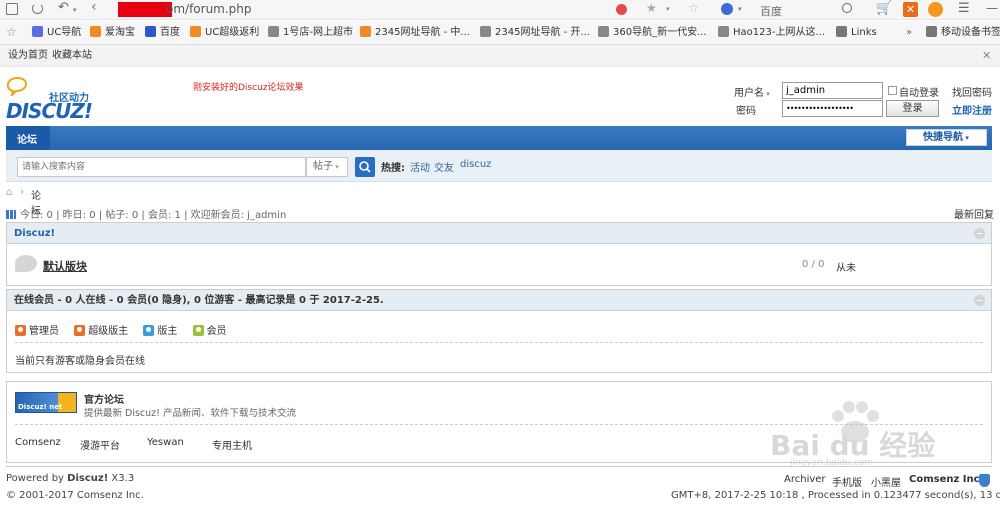 The height and width of the screenshot is (511, 1000). I want to click on footer-link-blacklist: 小黑屋, so click(886, 481).